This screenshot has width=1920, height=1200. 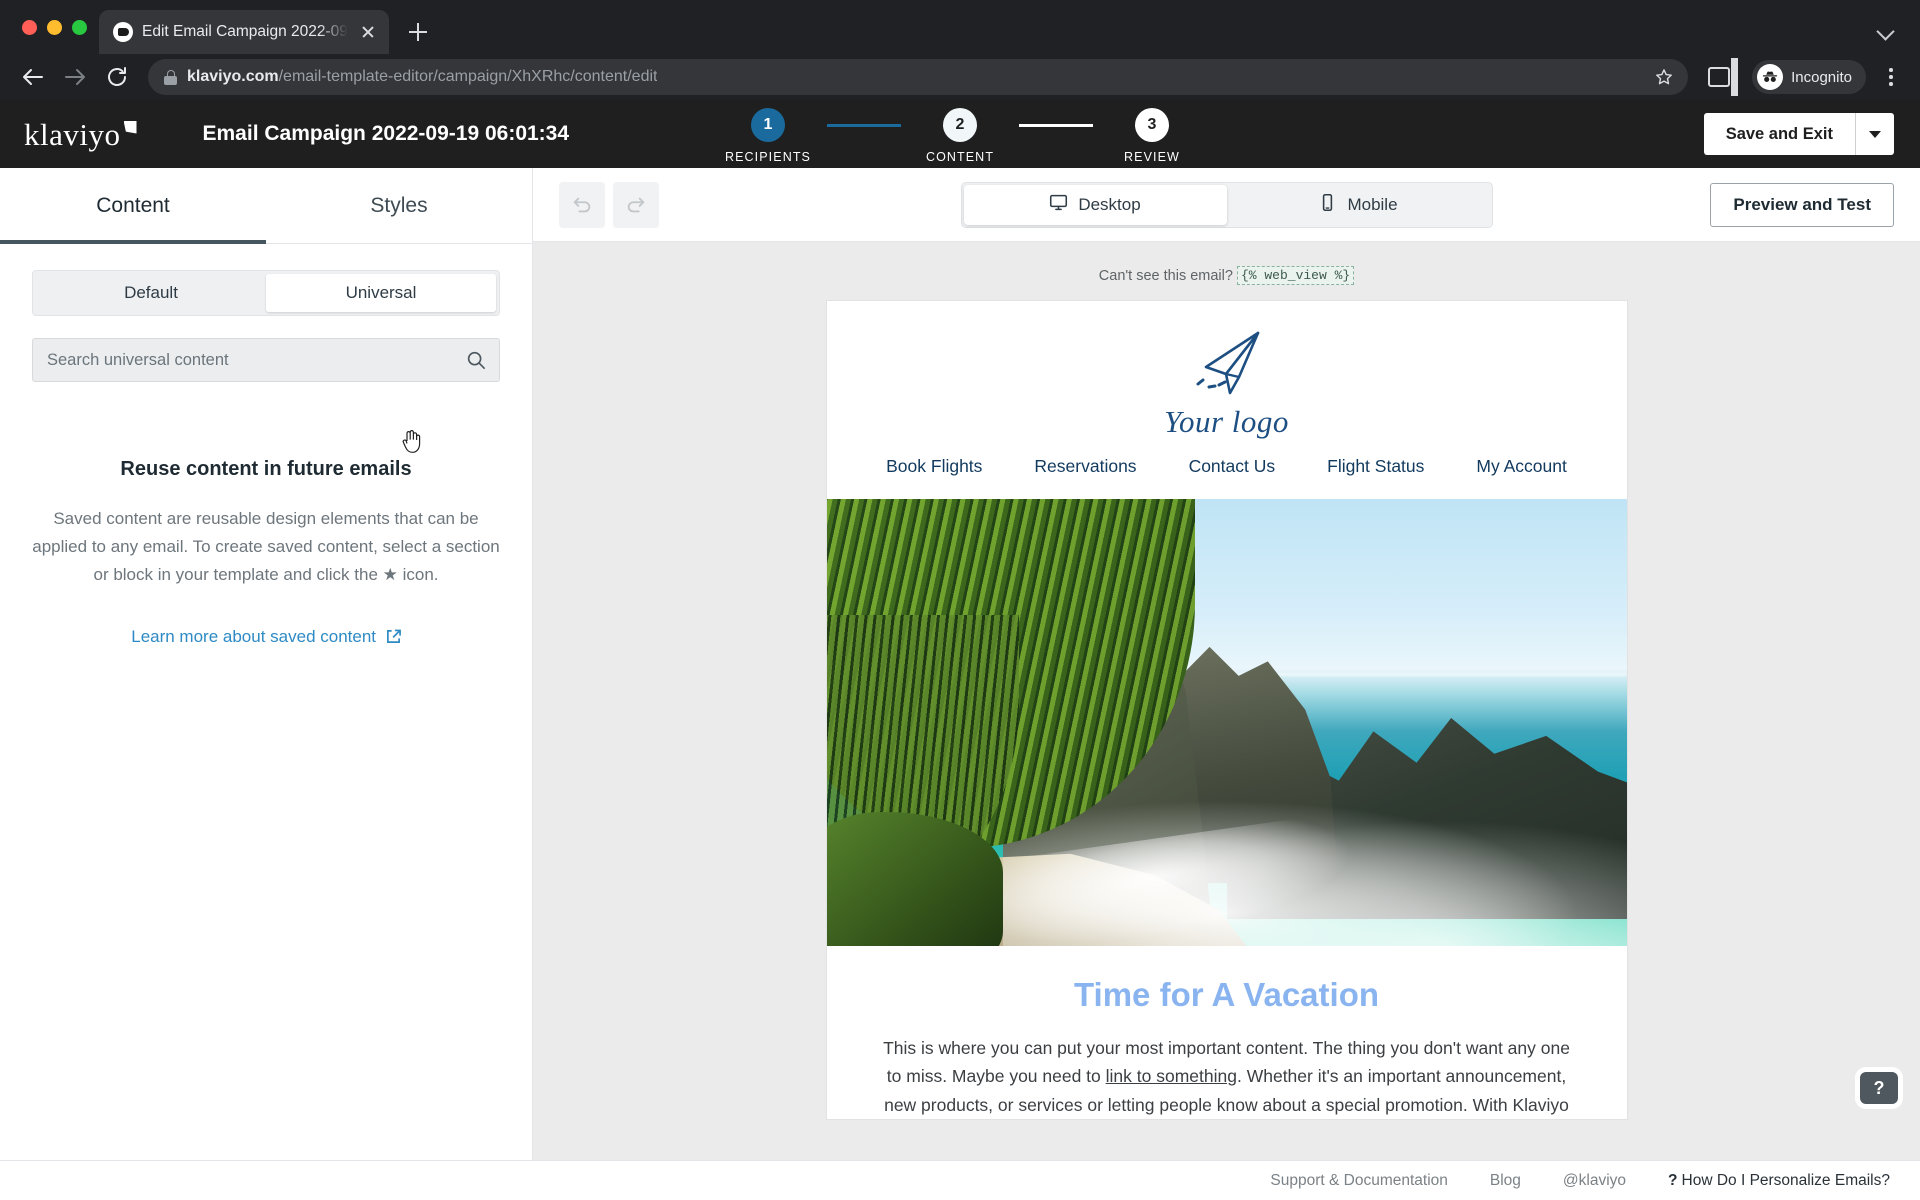 I want to click on web-view-liquid-tag: {% web_view %}, so click(x=1295, y=275).